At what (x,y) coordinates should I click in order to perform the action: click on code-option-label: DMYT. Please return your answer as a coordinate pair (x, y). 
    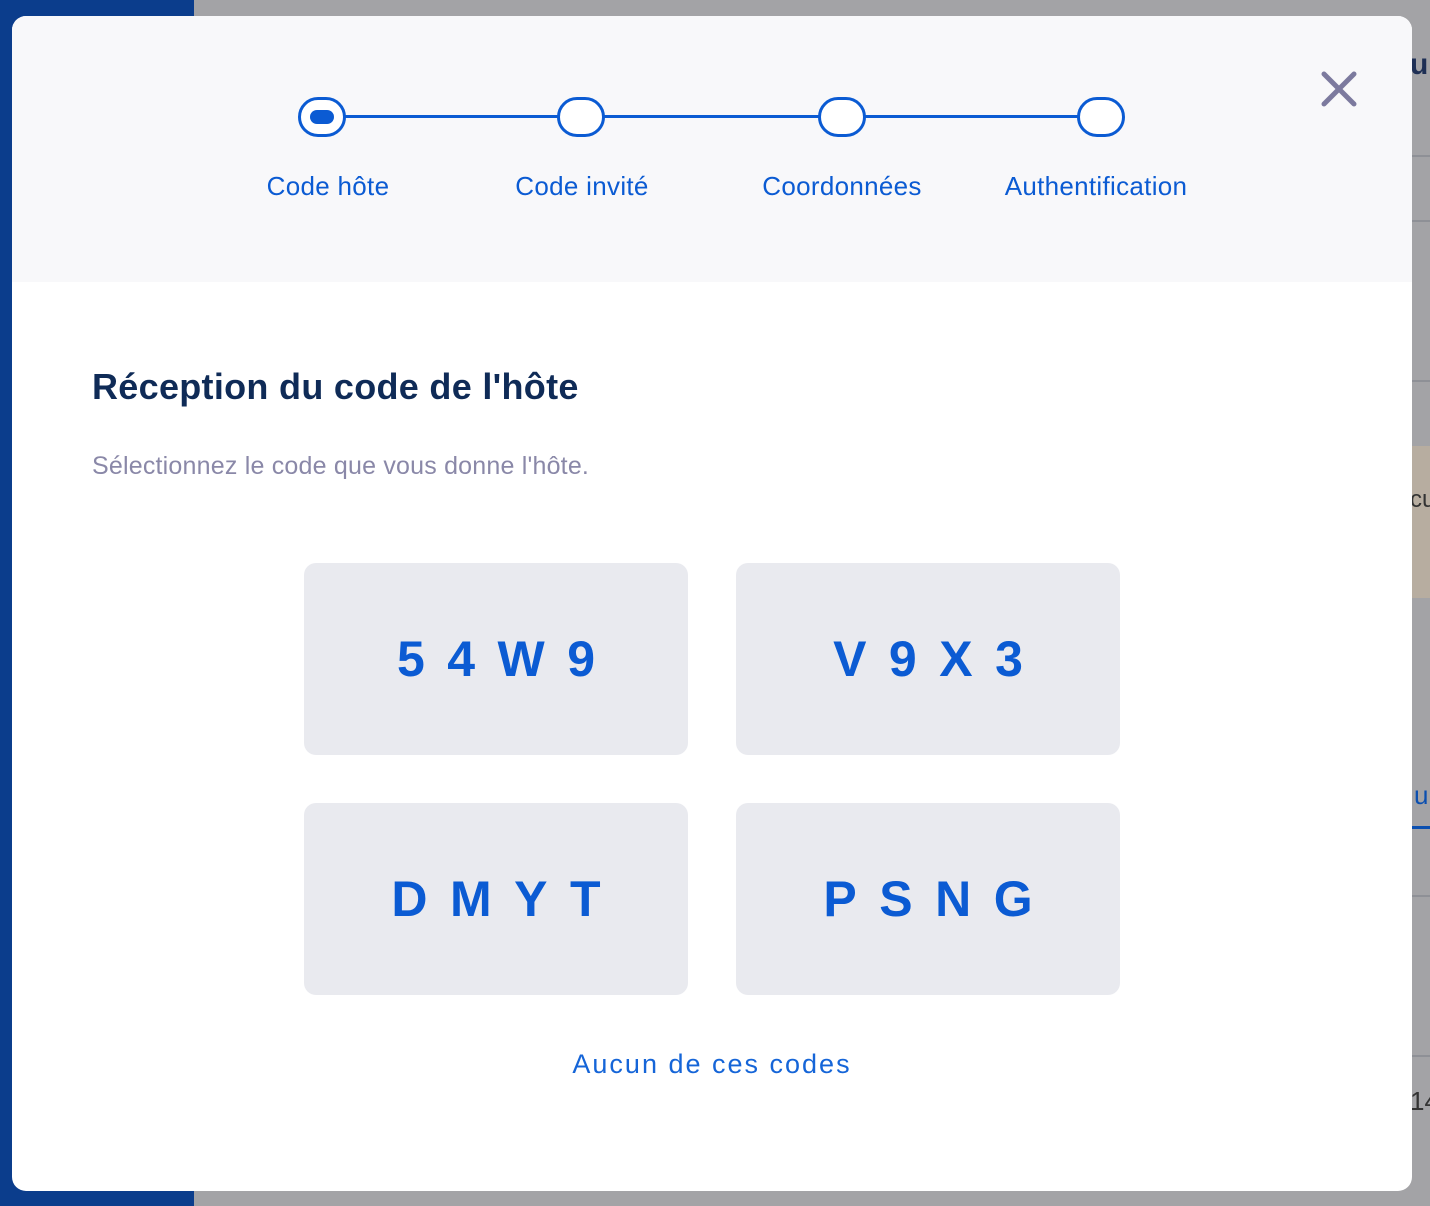
    Looking at the image, I should click on (507, 899).